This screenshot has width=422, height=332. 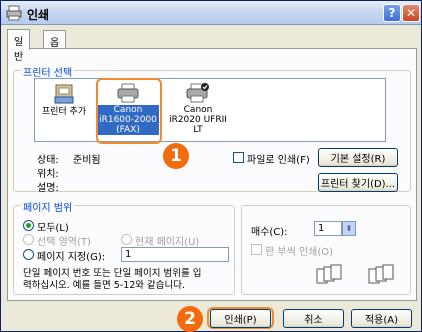 I want to click on callout-2: 2, so click(x=190, y=319).